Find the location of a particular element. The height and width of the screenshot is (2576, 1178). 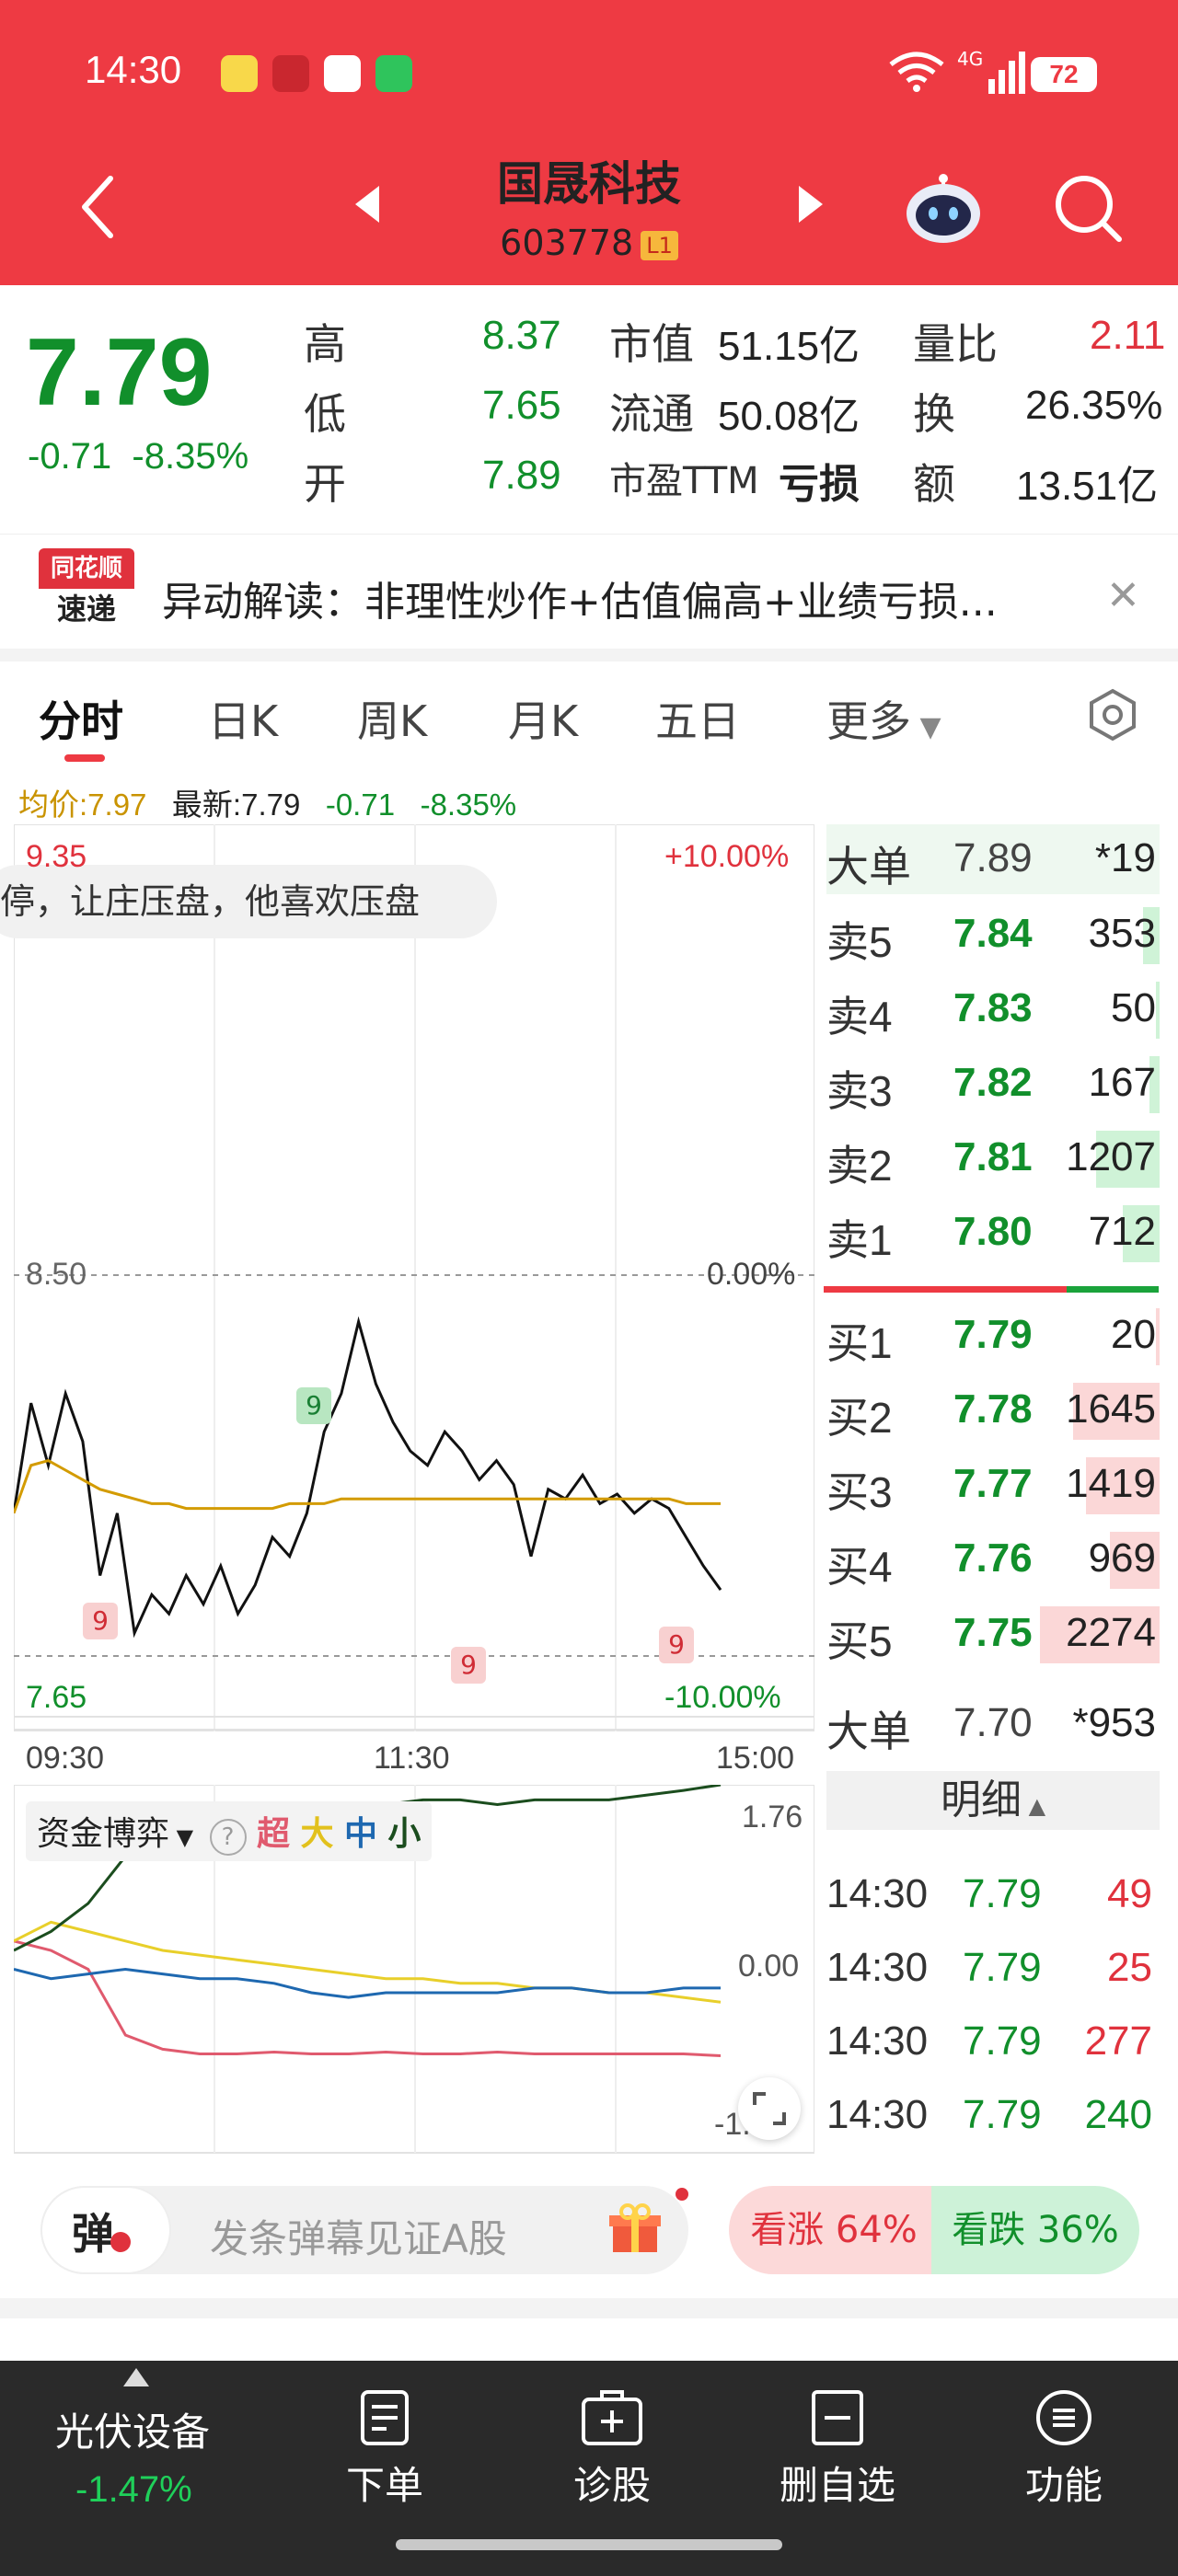

chart-change: -0.71 is located at coordinates (360, 805).